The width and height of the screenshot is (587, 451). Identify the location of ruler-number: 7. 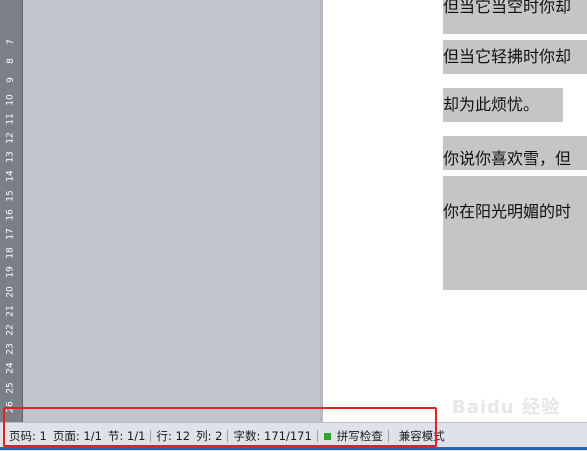
(11, 42).